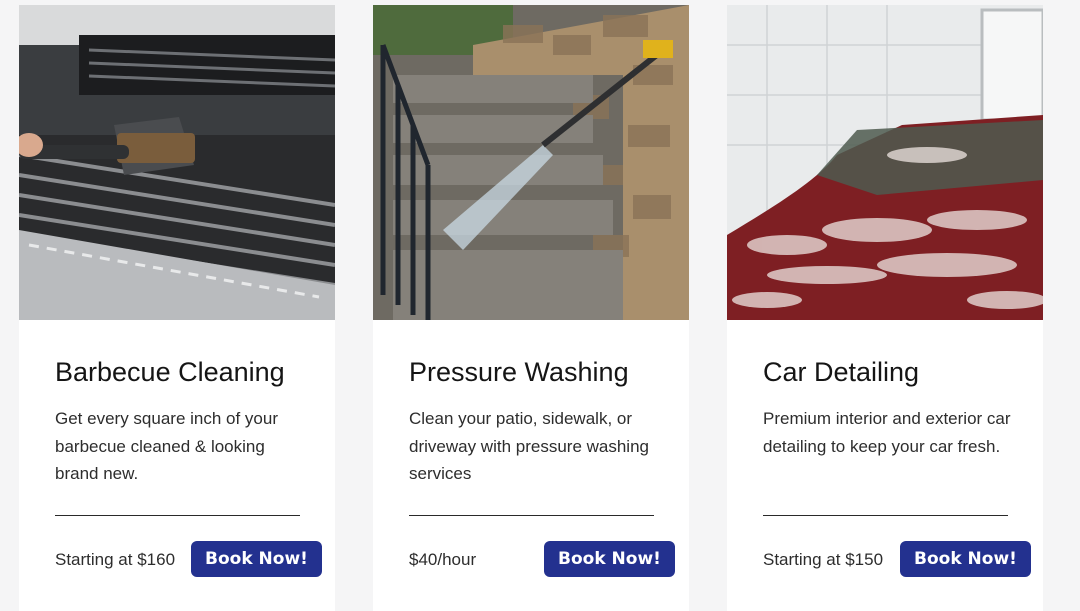 This screenshot has width=1080, height=611. I want to click on service-price: Starting at $150, so click(823, 559).